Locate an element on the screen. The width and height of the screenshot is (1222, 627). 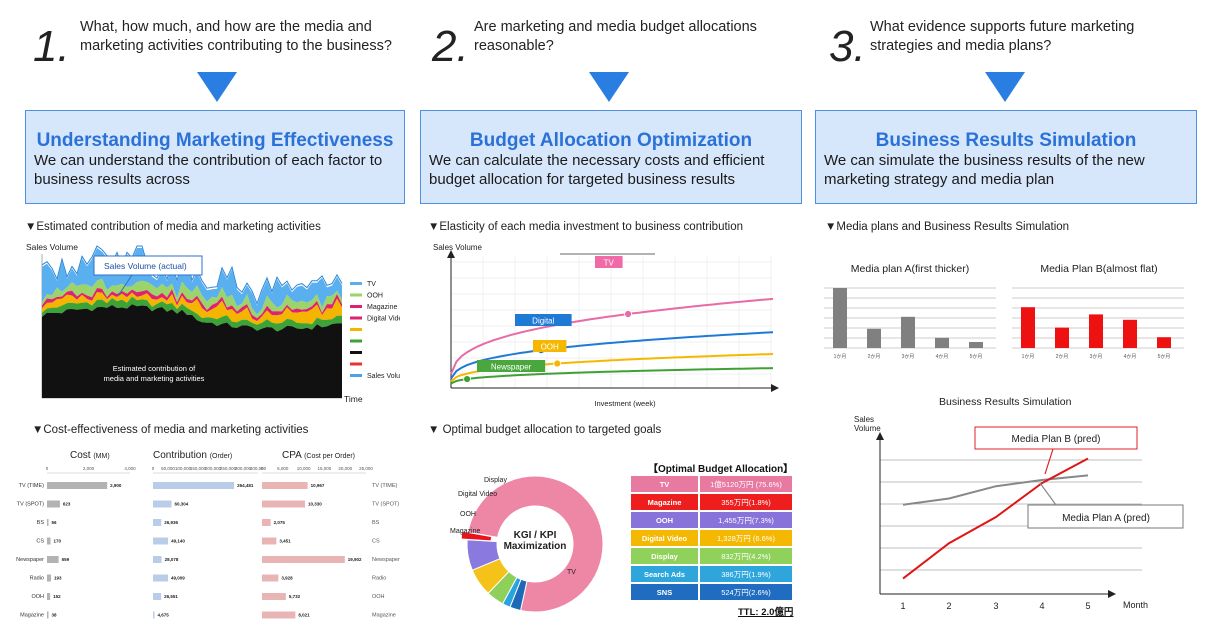
x-tick-label: 5 is located at coordinates (1087, 606).